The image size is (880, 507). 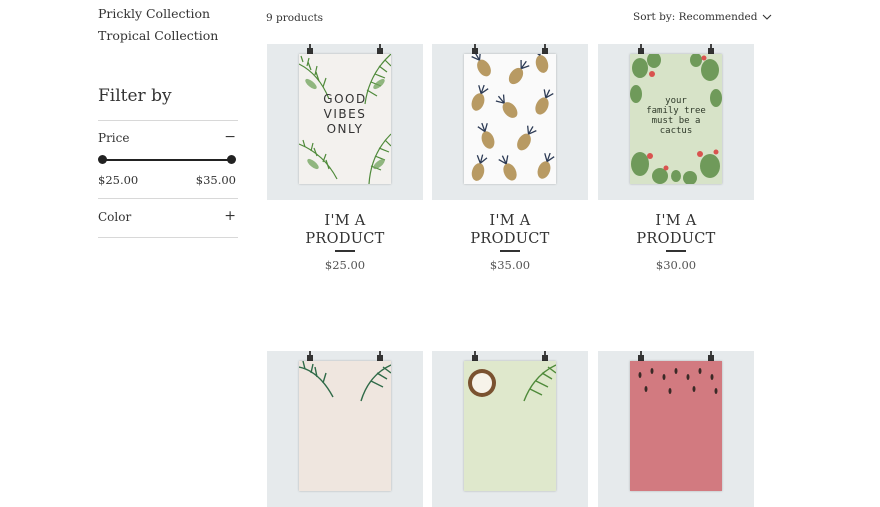 What do you see at coordinates (345, 114) in the screenshot?
I see `poster-text: GOOD VIBES ONLY` at bounding box center [345, 114].